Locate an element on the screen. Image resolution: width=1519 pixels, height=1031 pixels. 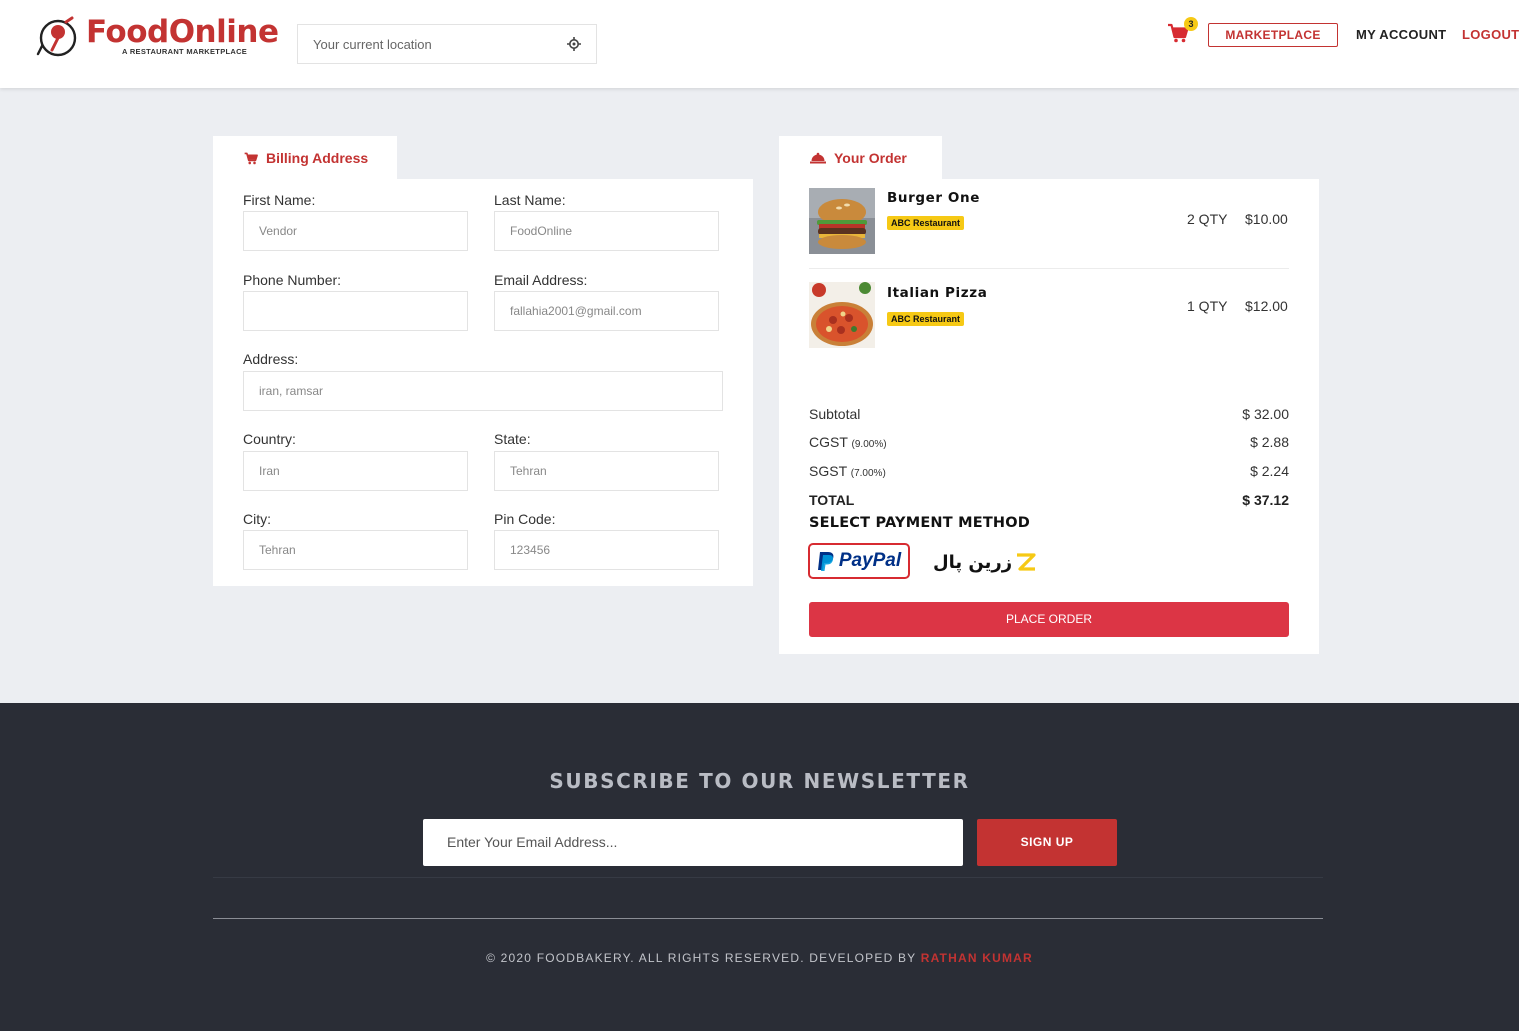
tab-order-label: Your Order is located at coordinates (870, 158).